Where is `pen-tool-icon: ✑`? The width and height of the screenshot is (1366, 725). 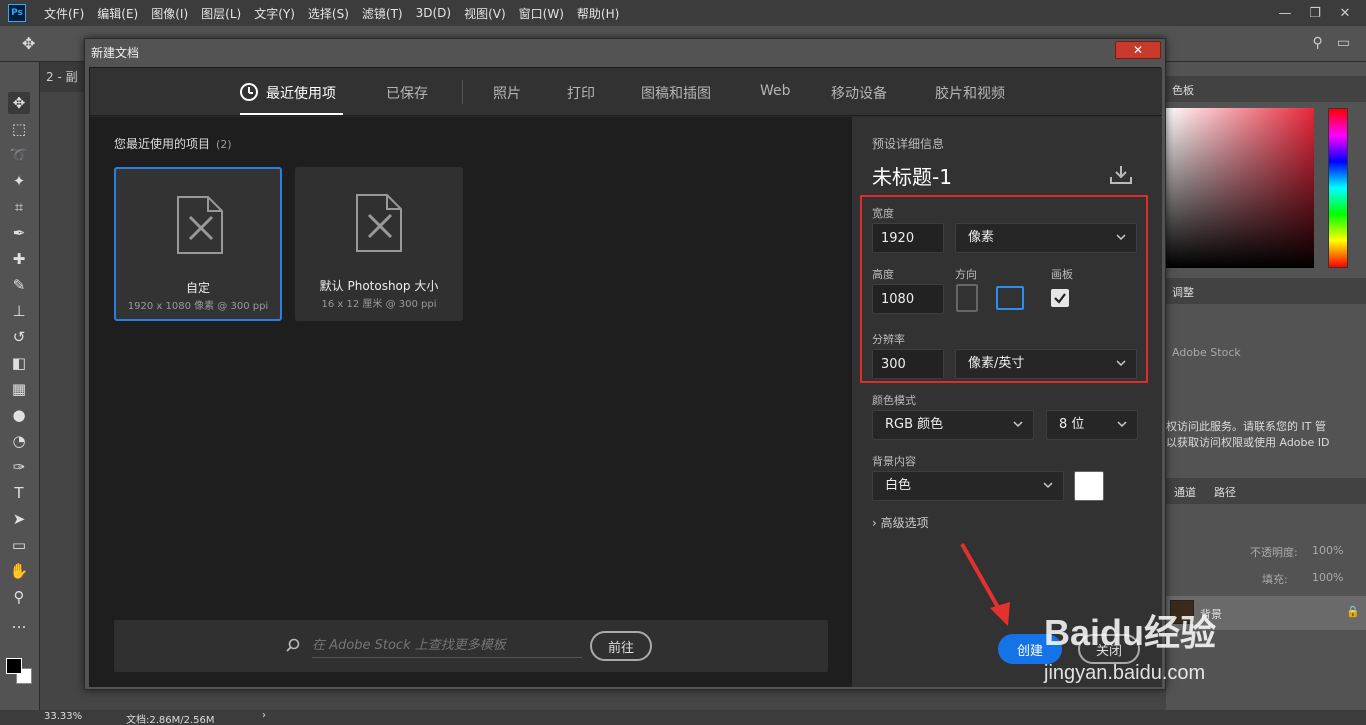
pen-tool-icon: ✑ is located at coordinates (19, 467).